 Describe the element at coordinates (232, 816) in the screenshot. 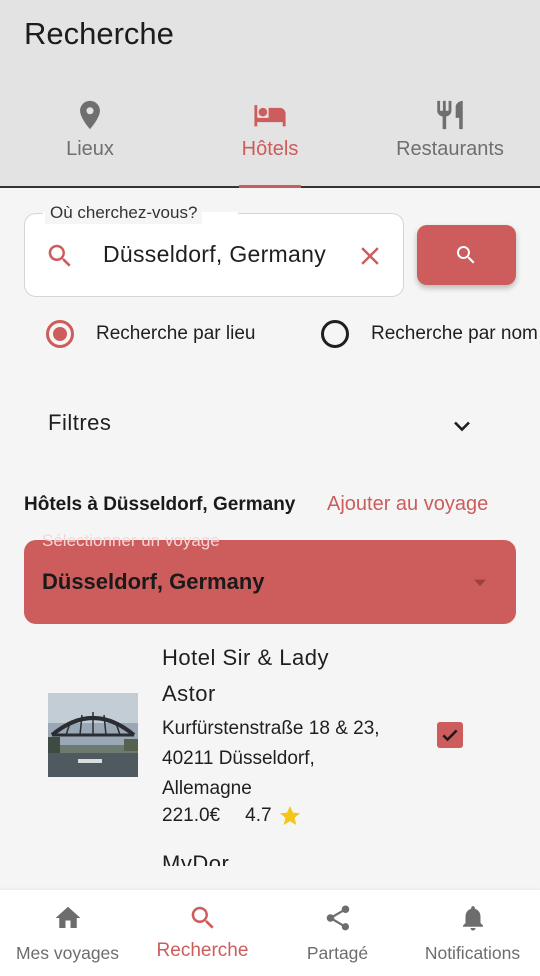

I see `hotel-meta: 221.0€ 4.7` at that location.